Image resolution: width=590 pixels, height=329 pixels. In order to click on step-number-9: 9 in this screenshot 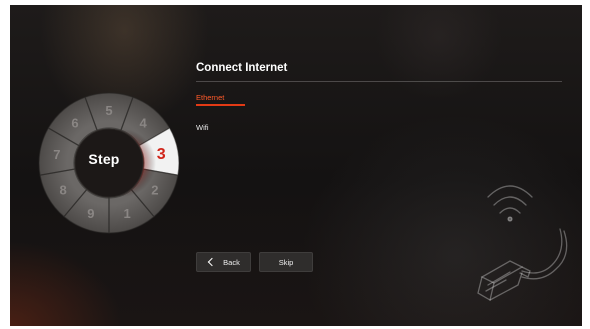, I will do `click(90, 213)`.